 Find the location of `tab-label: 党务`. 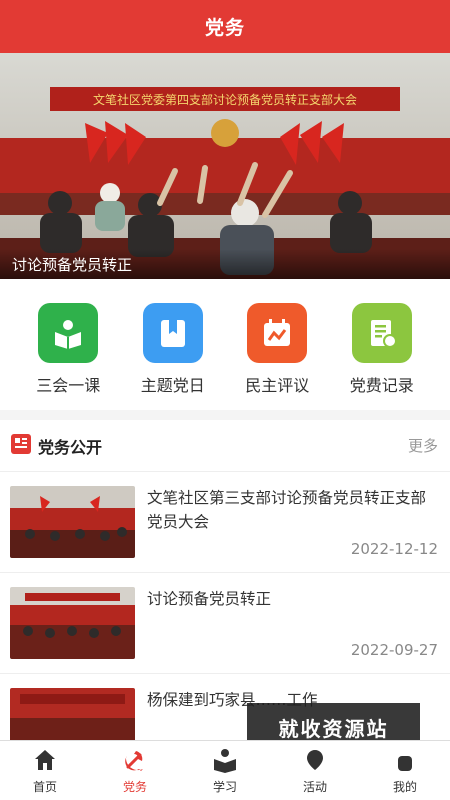

tab-label: 党务 is located at coordinates (134, 787).